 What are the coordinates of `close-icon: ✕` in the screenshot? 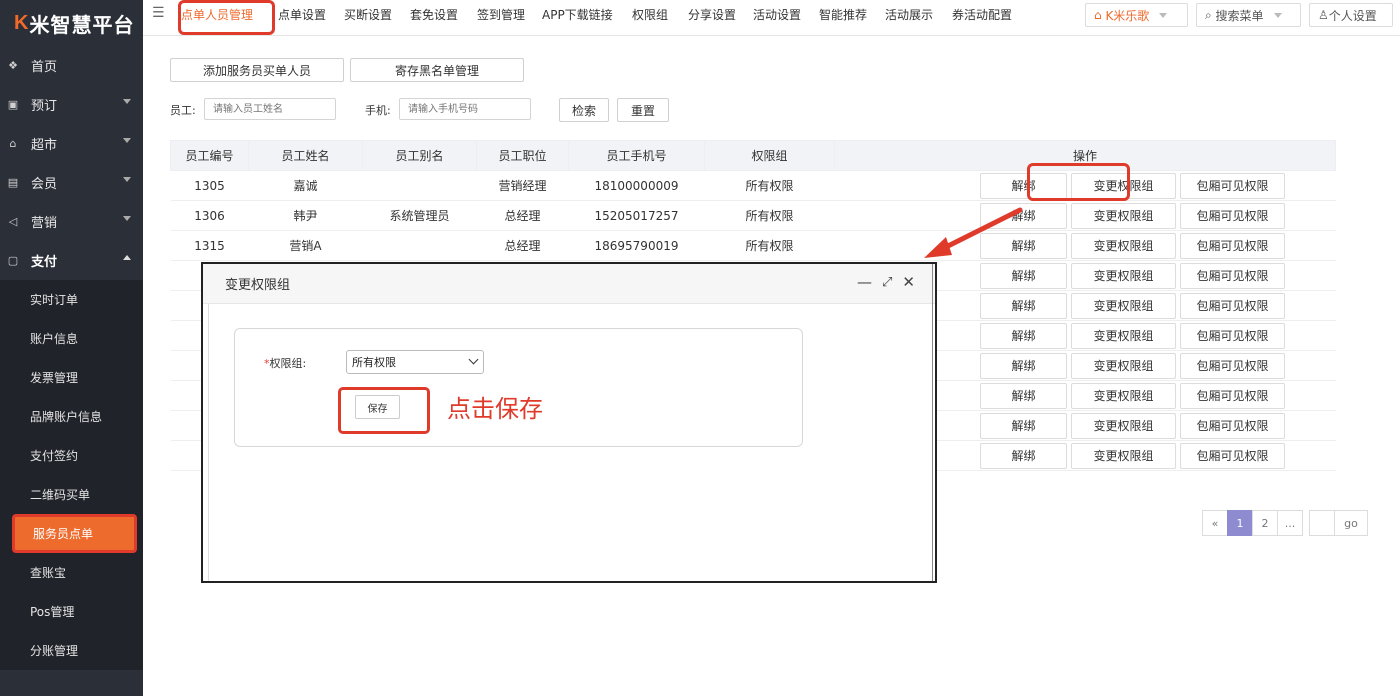 It's located at (908, 282).